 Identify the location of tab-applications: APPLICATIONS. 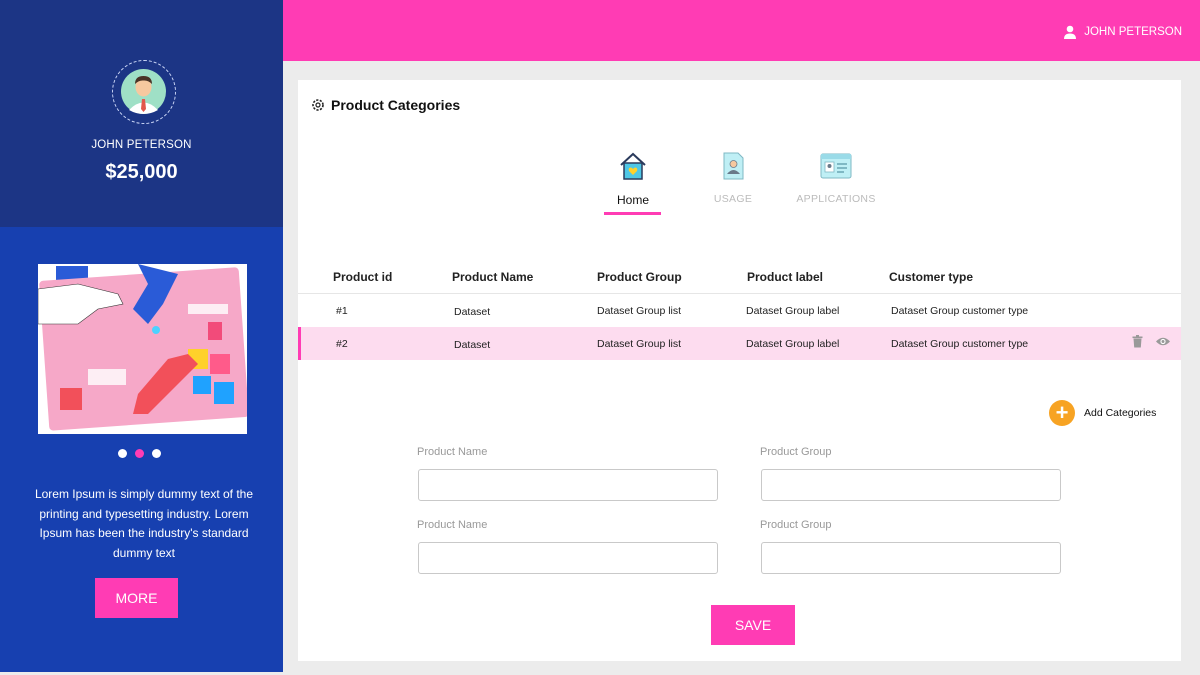
(836, 177).